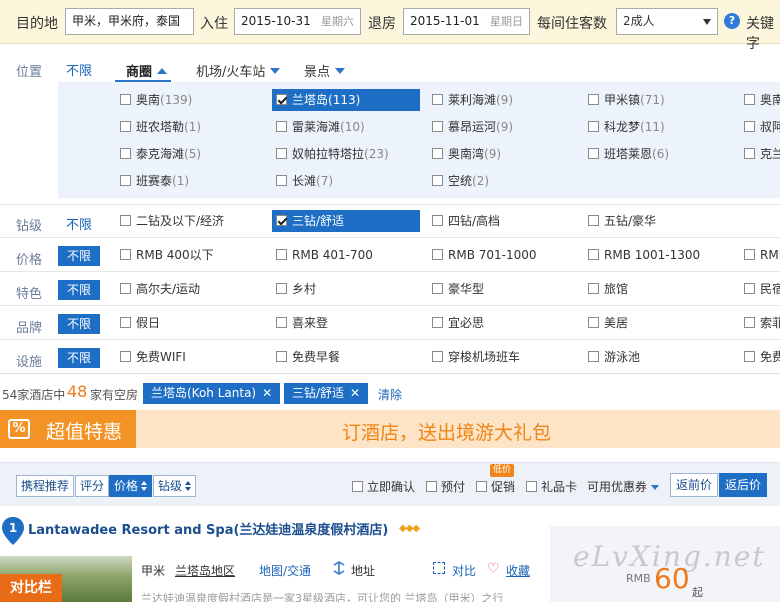 This screenshot has height=602, width=780. Describe the element at coordinates (445, 486) in the screenshot. I see `option-prepay: 预付` at that location.